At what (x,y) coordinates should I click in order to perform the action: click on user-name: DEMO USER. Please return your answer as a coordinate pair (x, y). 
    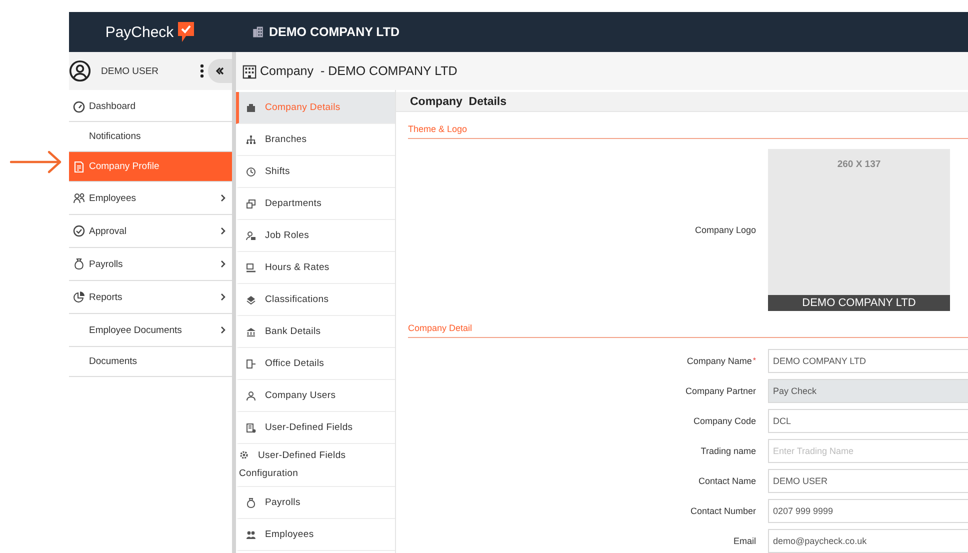
    Looking at the image, I should click on (130, 71).